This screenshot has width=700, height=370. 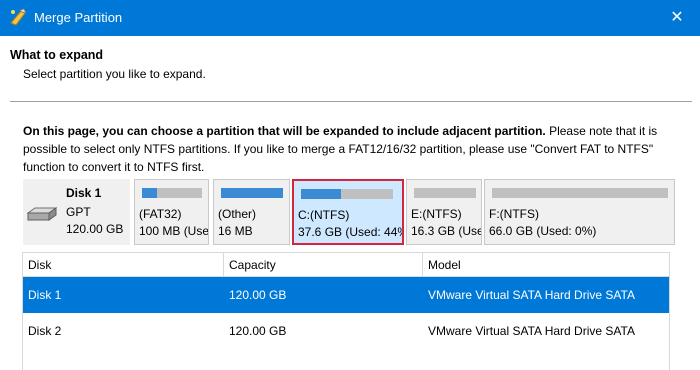 I want to click on partition-block-c: C:(NTFS) 37.6 GB (Used: 44%), so click(x=348, y=212).